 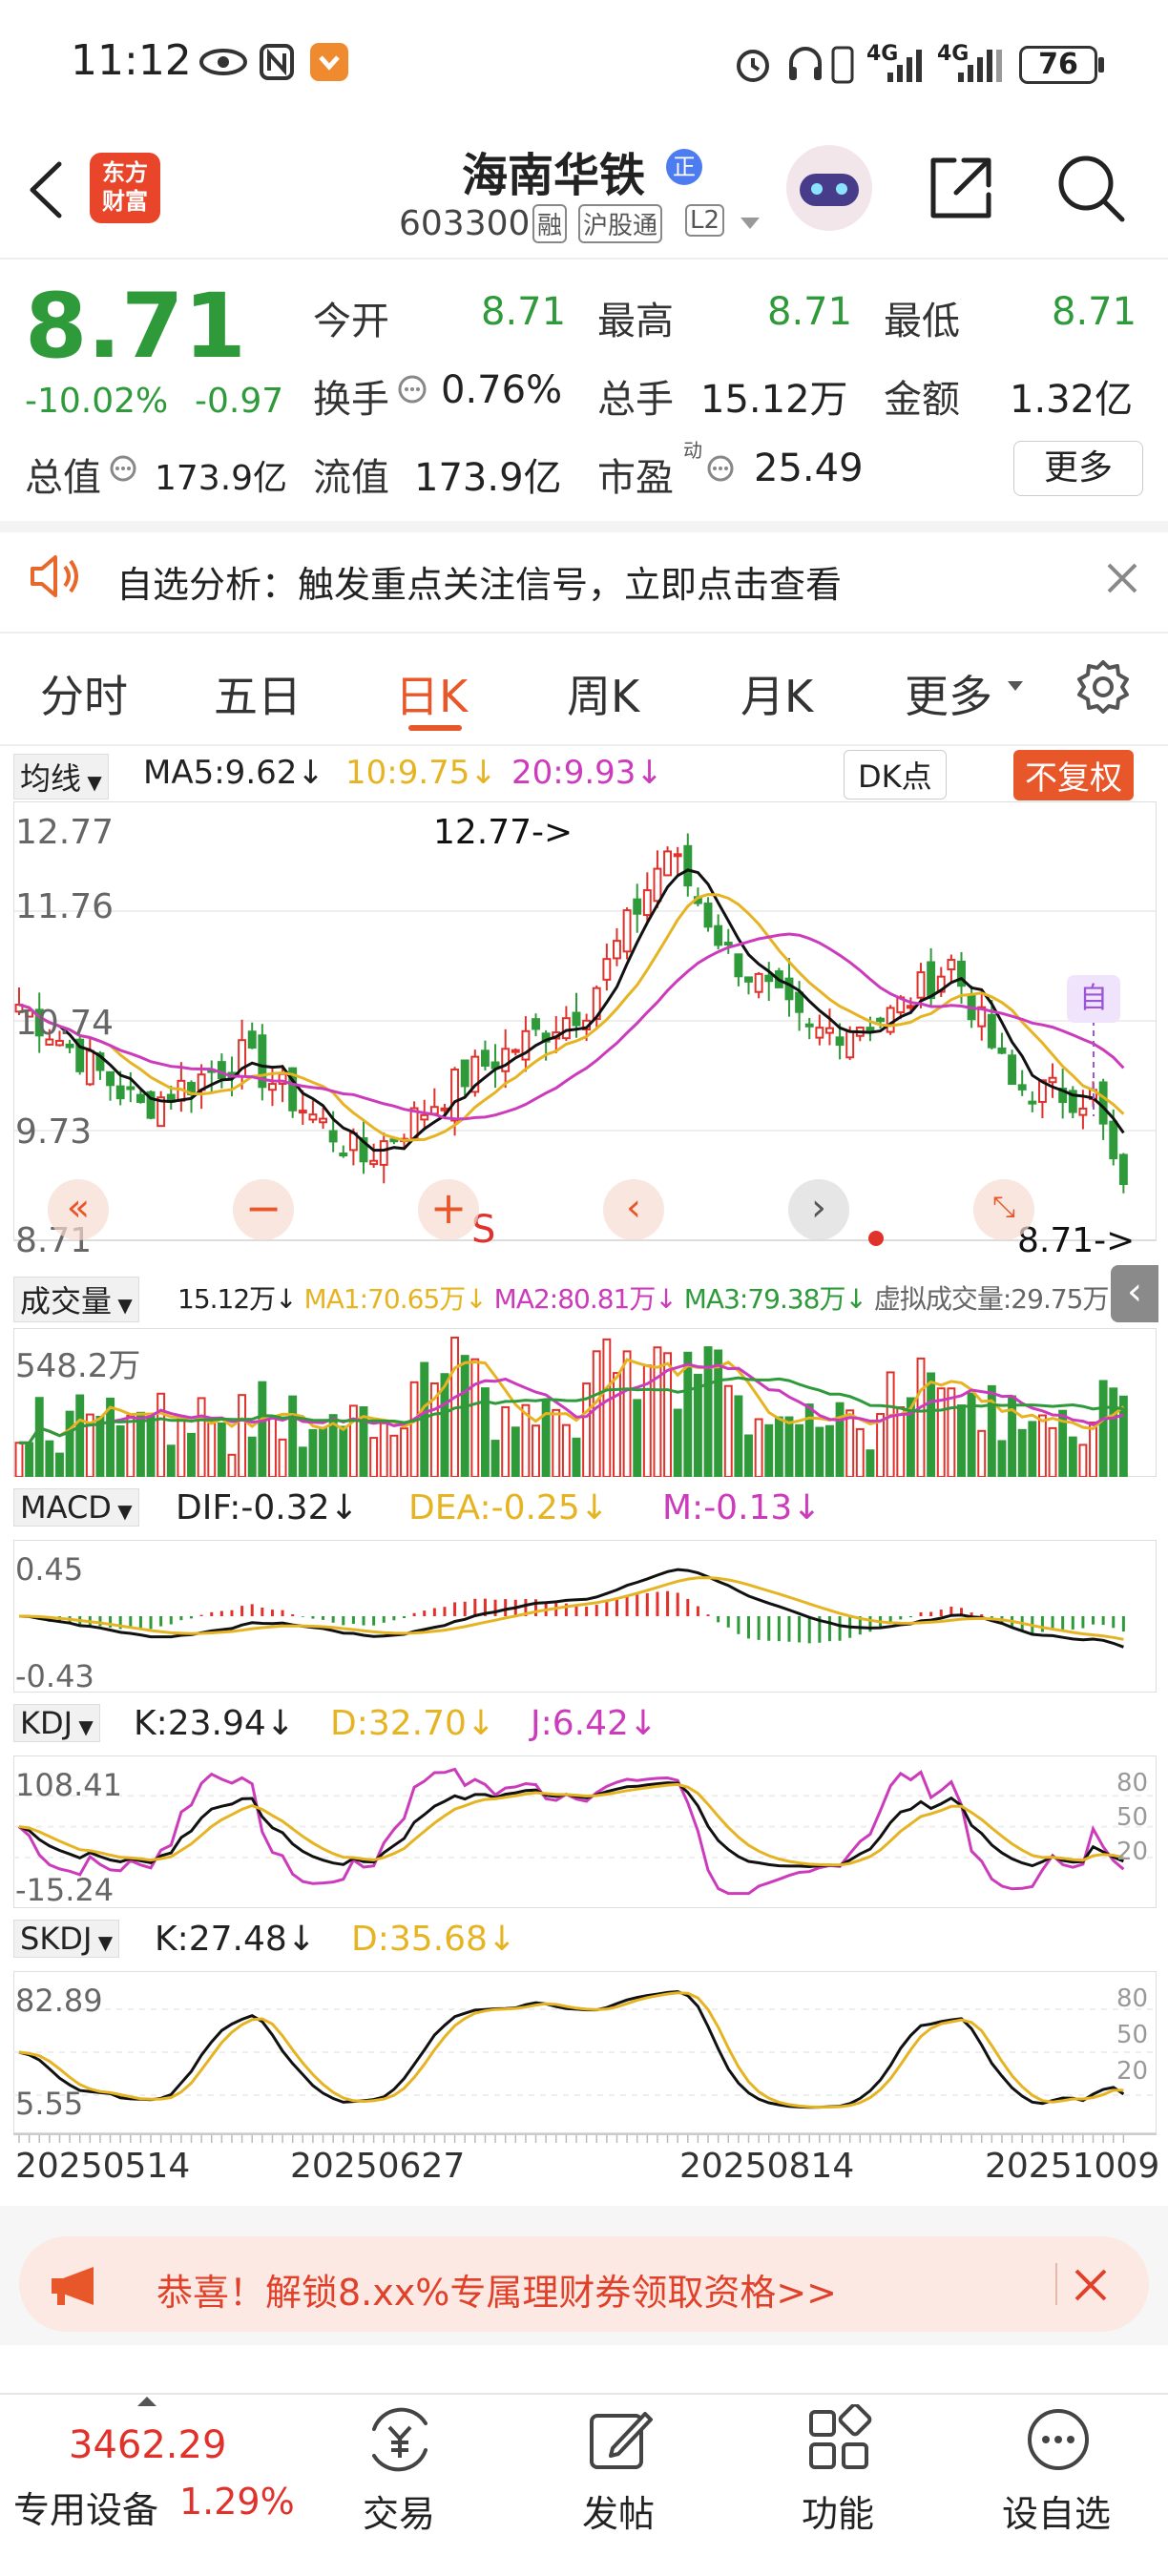 What do you see at coordinates (57, 1939) in the screenshot?
I see `skdj-selector-label: SKDJ` at bounding box center [57, 1939].